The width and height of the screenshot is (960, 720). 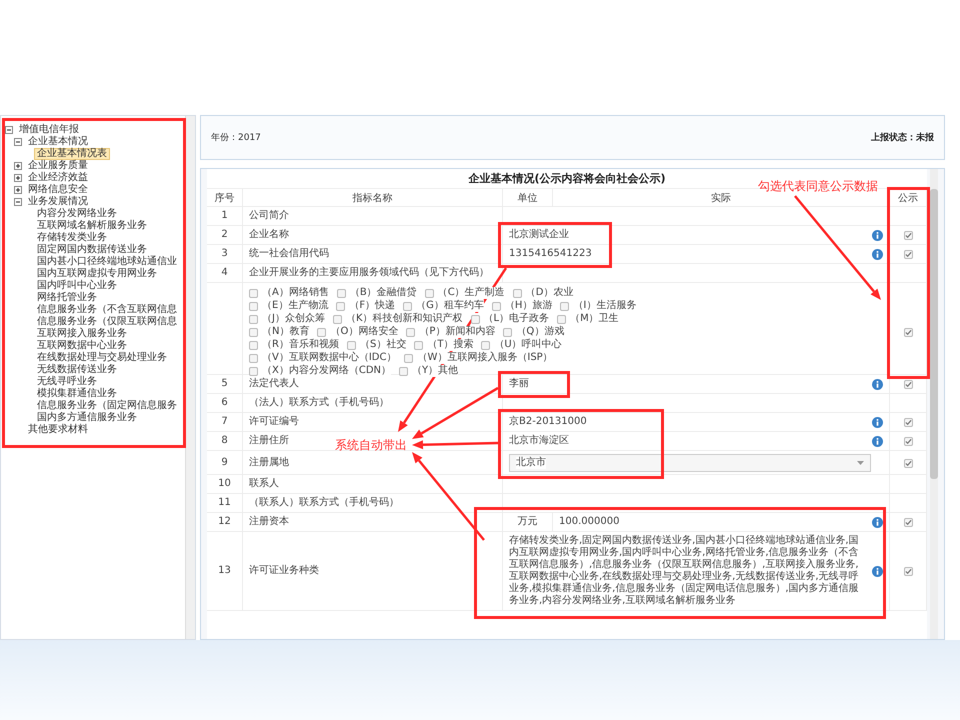 I want to click on tree-item: 其他要求材料, so click(x=58, y=430).